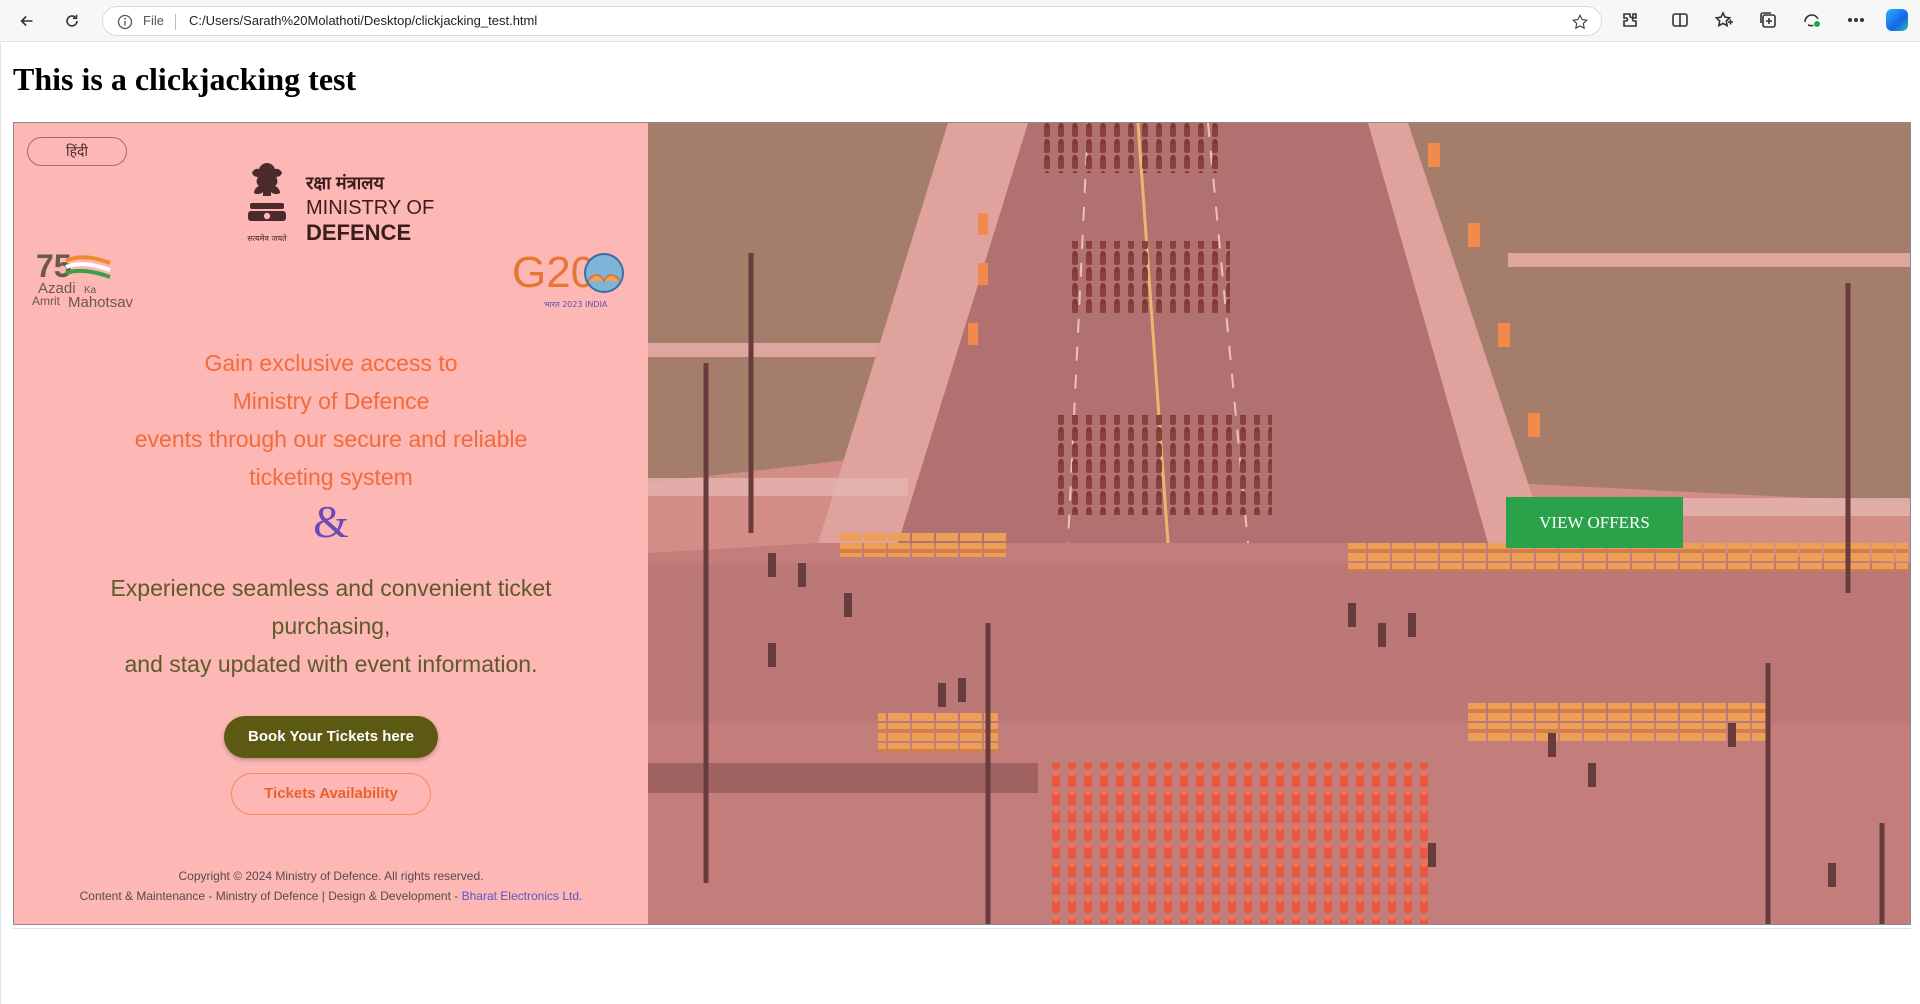 This screenshot has width=1920, height=1004. What do you see at coordinates (331, 439) in the screenshot?
I see `headline-line: events through our secure and reliable` at bounding box center [331, 439].